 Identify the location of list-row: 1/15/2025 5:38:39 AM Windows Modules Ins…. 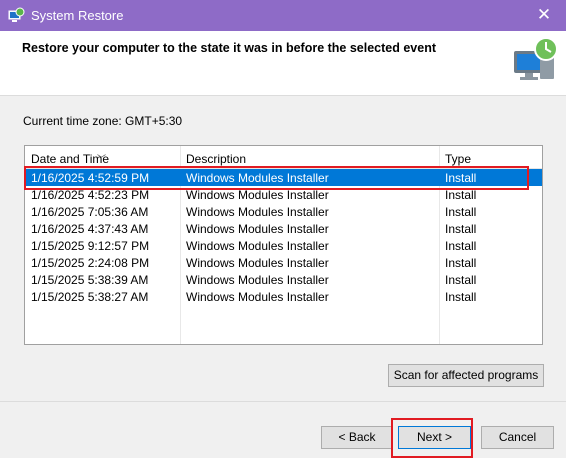
(283, 279).